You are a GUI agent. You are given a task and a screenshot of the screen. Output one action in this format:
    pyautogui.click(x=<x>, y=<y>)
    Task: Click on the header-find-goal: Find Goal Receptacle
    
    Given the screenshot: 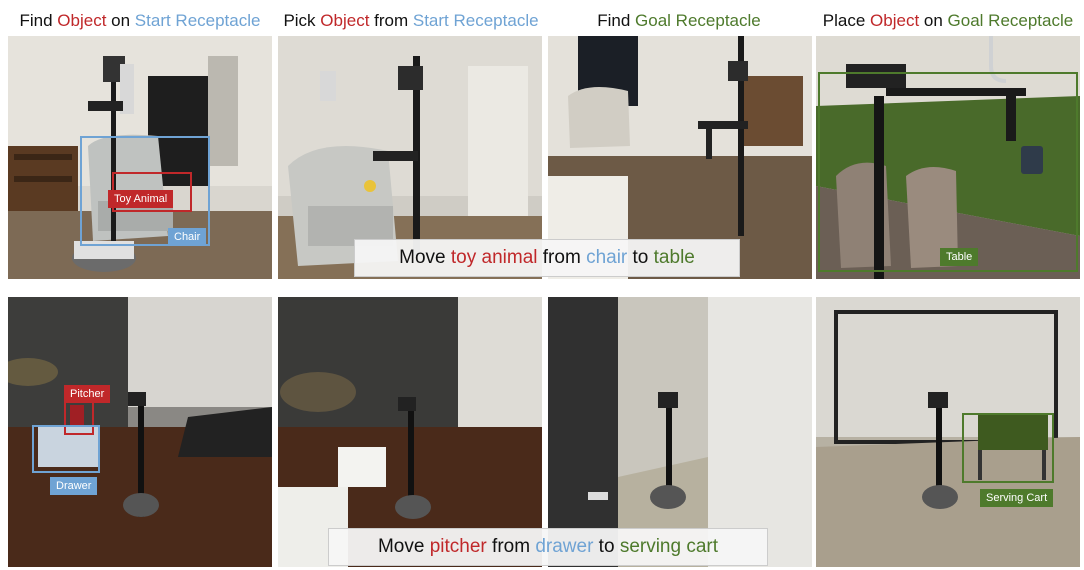 What is the action you would take?
    pyautogui.click(x=679, y=21)
    